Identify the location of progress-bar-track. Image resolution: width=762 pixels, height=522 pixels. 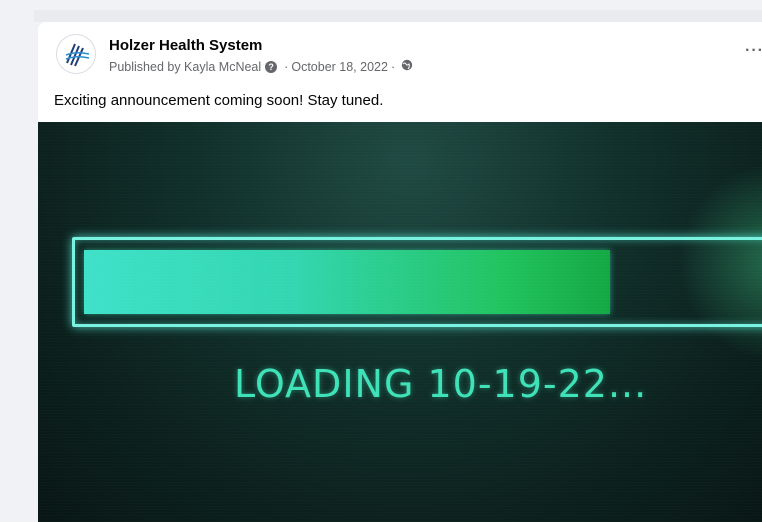
(423, 282).